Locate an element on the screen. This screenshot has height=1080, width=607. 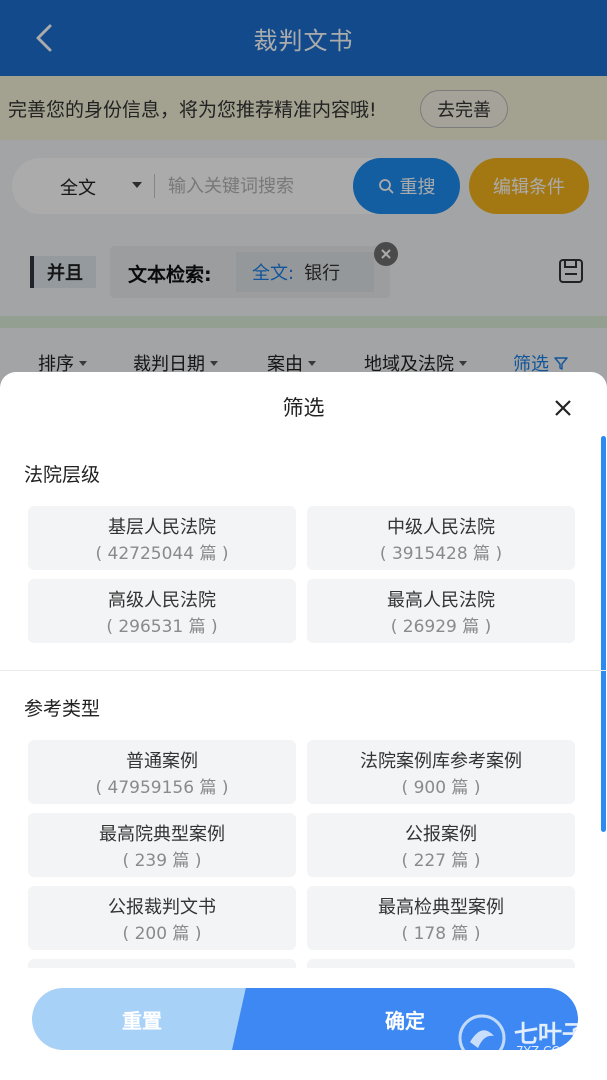
reset-button: 重置 is located at coordinates (142, 1019).